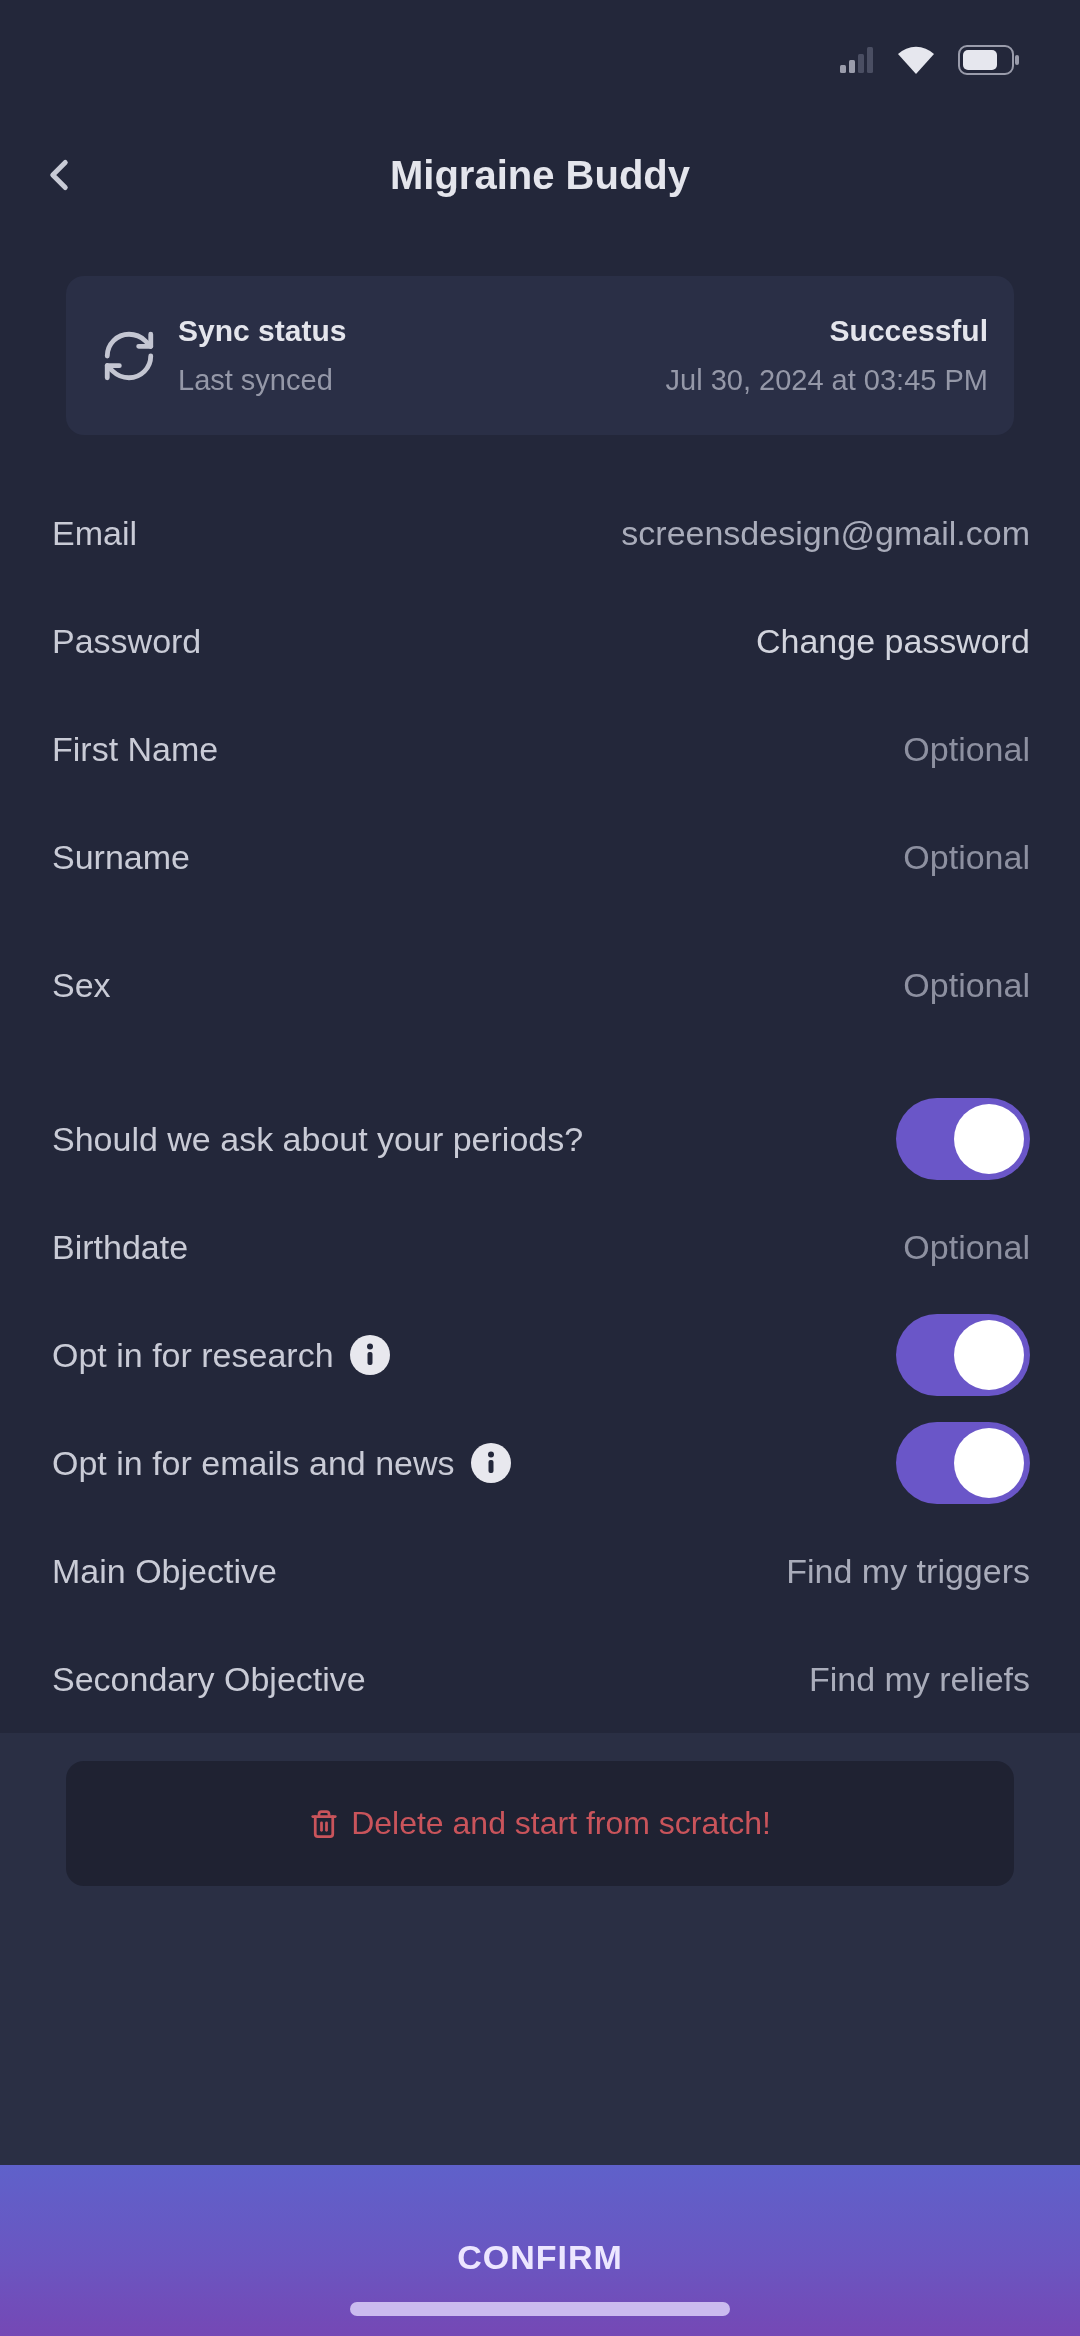 The width and height of the screenshot is (1080, 2336). Describe the element at coordinates (324, 1823) in the screenshot. I see `trash-icon` at that location.